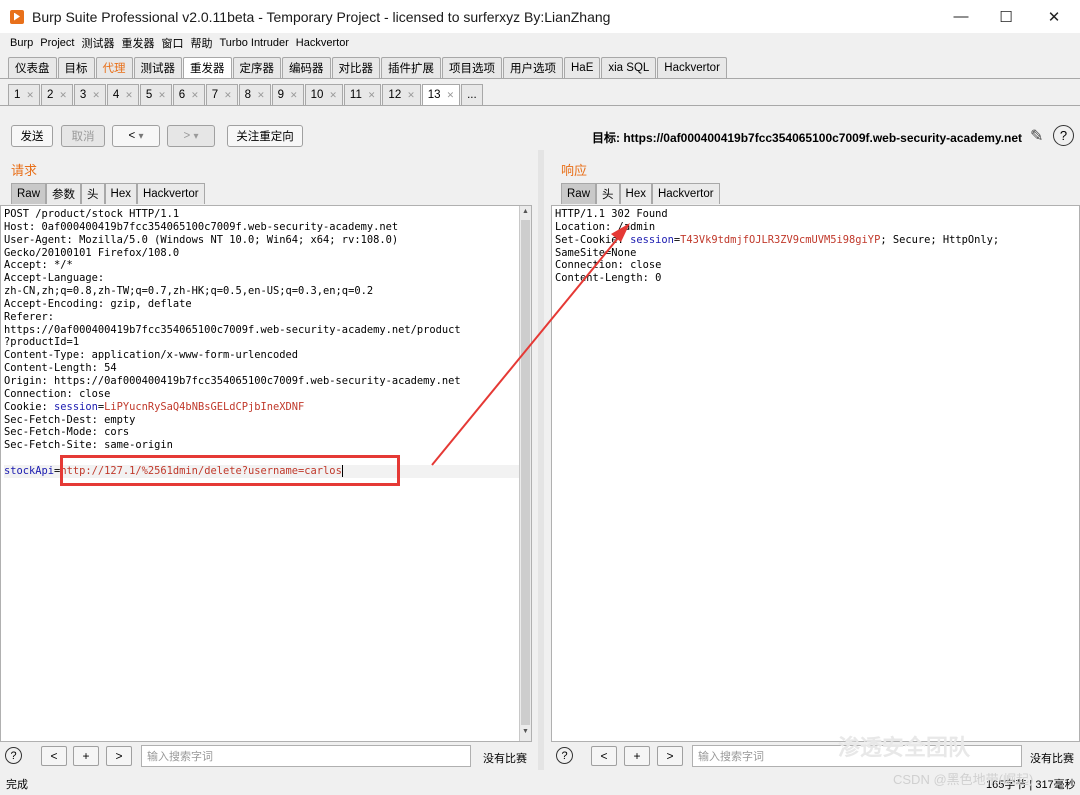 The image size is (1080, 795). What do you see at coordinates (441, 94) in the screenshot?
I see `repeater-tab-active: 13 ✕` at bounding box center [441, 94].